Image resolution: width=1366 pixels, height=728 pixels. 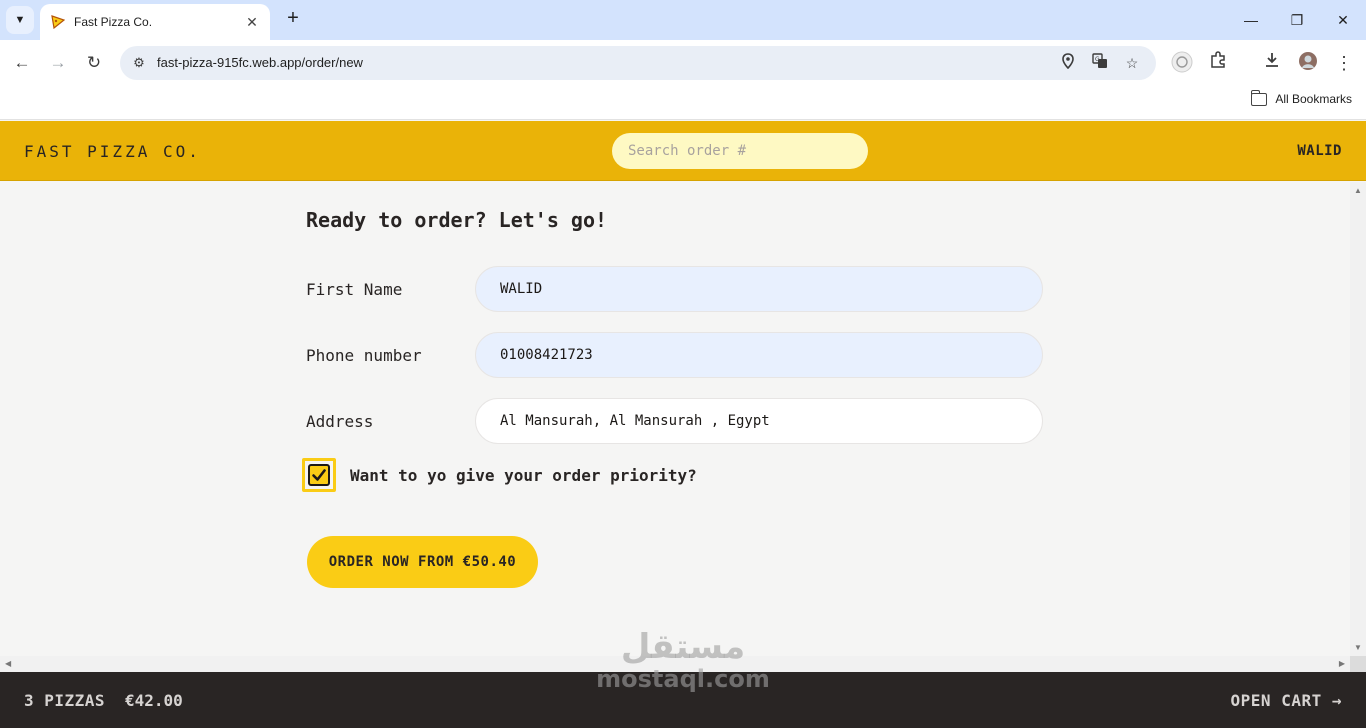 What do you see at coordinates (759, 355) in the screenshot?
I see `phone-input` at bounding box center [759, 355].